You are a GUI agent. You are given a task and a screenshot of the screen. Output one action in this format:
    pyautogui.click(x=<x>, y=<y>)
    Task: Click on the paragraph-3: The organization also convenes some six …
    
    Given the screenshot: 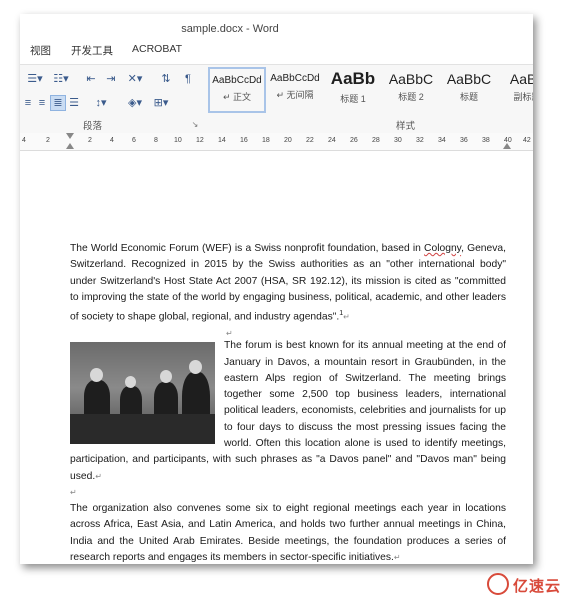 What is the action you would take?
    pyautogui.click(x=288, y=532)
    